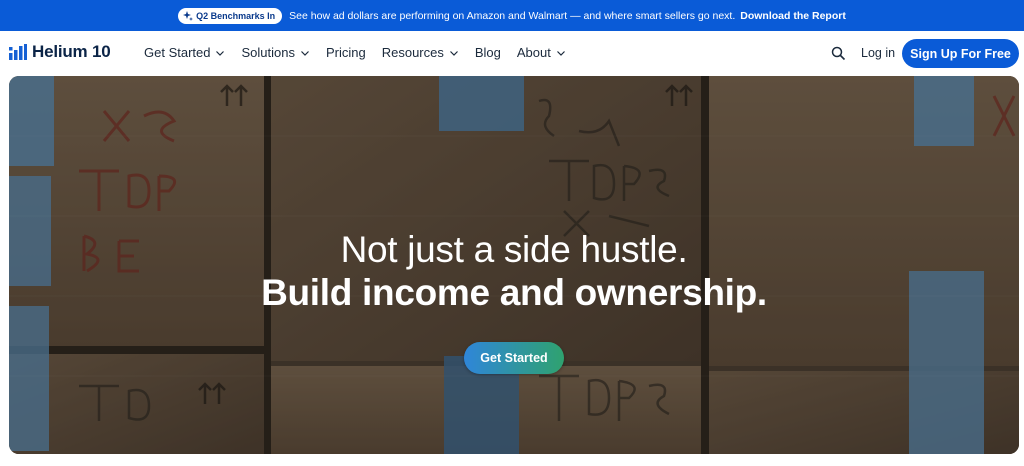  Describe the element at coordinates (236, 15) in the screenshot. I see `badge-label: Q2 Benchmarks In` at that location.